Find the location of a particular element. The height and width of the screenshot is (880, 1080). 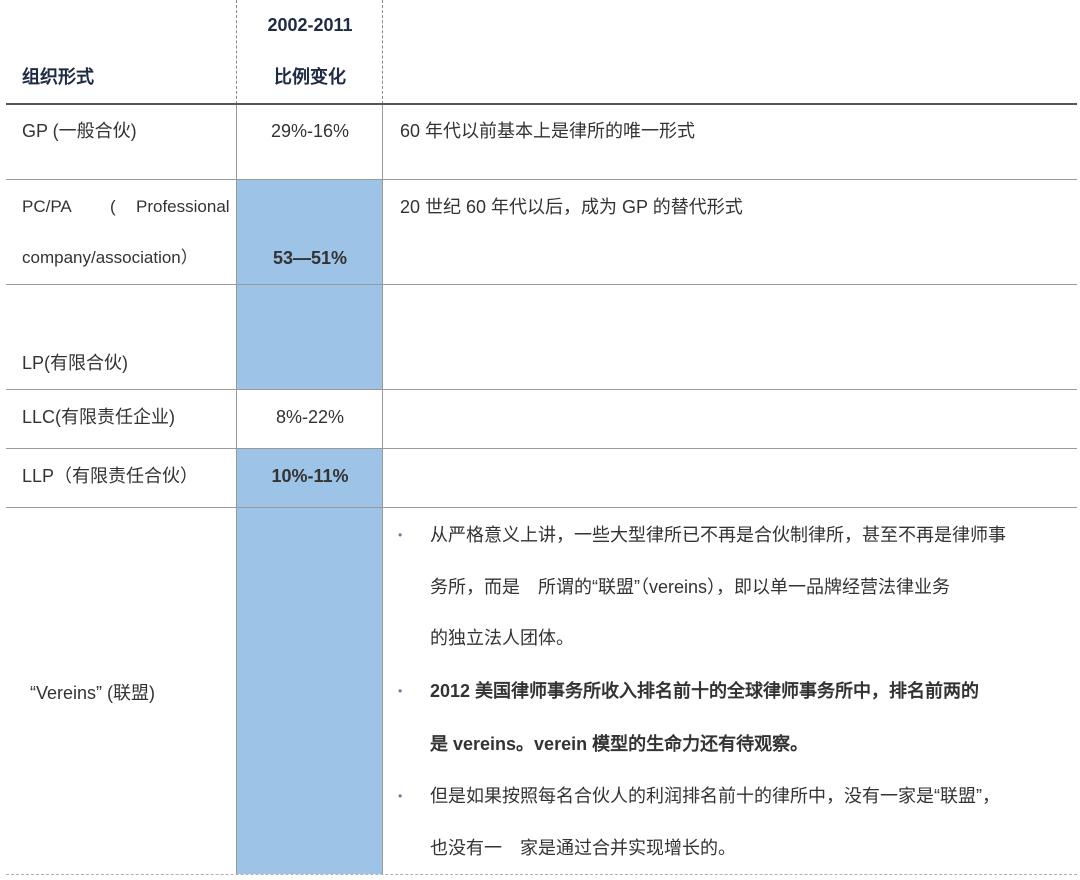

bottom-rule is located at coordinates (541, 874).